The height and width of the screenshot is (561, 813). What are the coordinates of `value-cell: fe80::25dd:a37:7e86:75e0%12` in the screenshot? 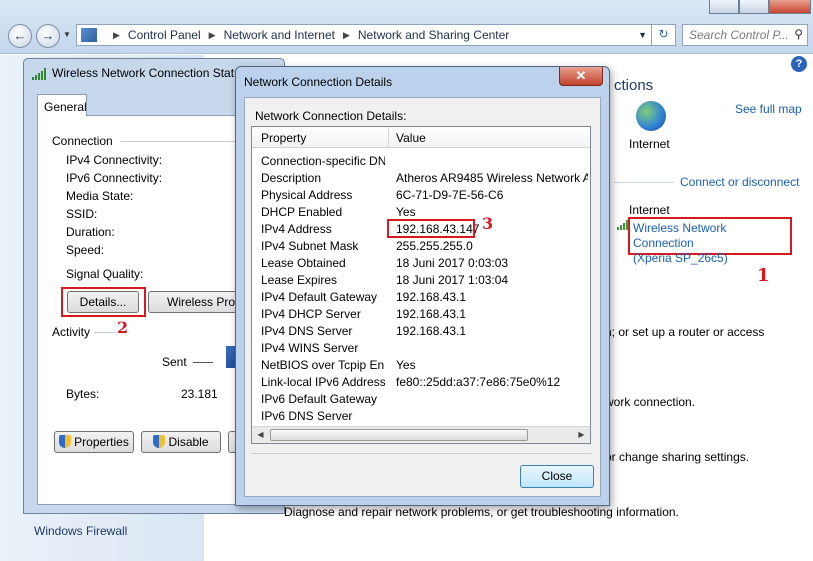 It's located at (478, 382).